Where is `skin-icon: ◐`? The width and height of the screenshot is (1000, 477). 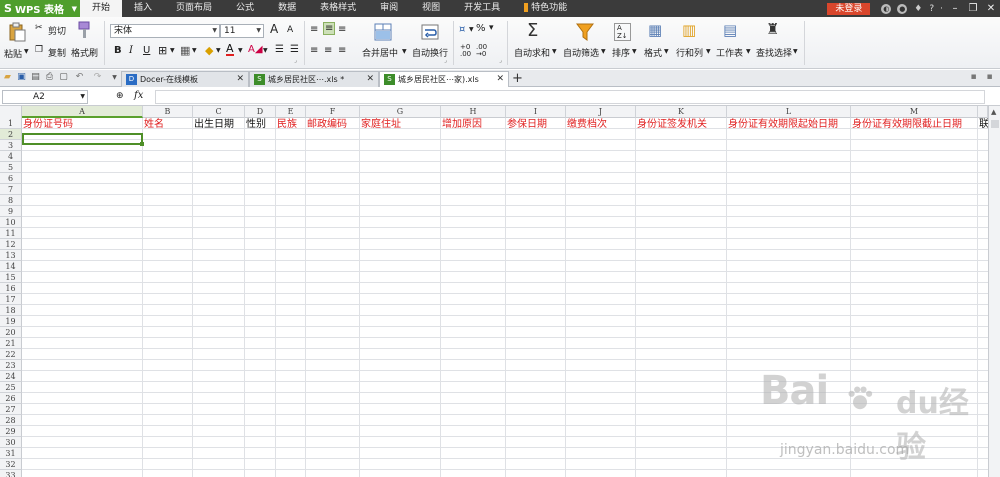 skin-icon: ◐ is located at coordinates (886, 8).